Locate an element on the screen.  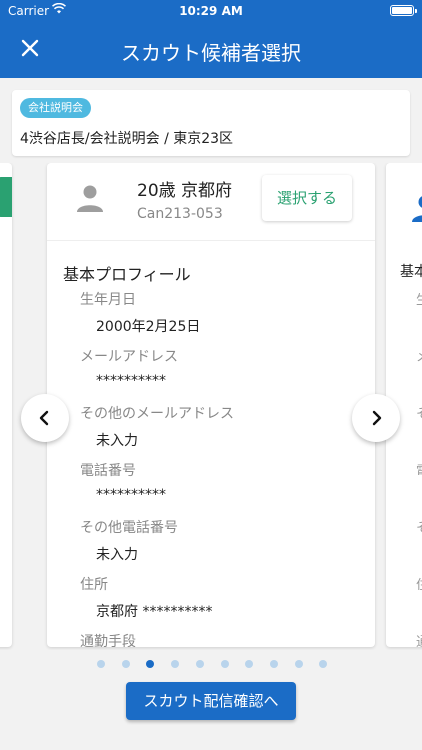
field-label-other-phone: その他電話番号 is located at coordinates (129, 528).